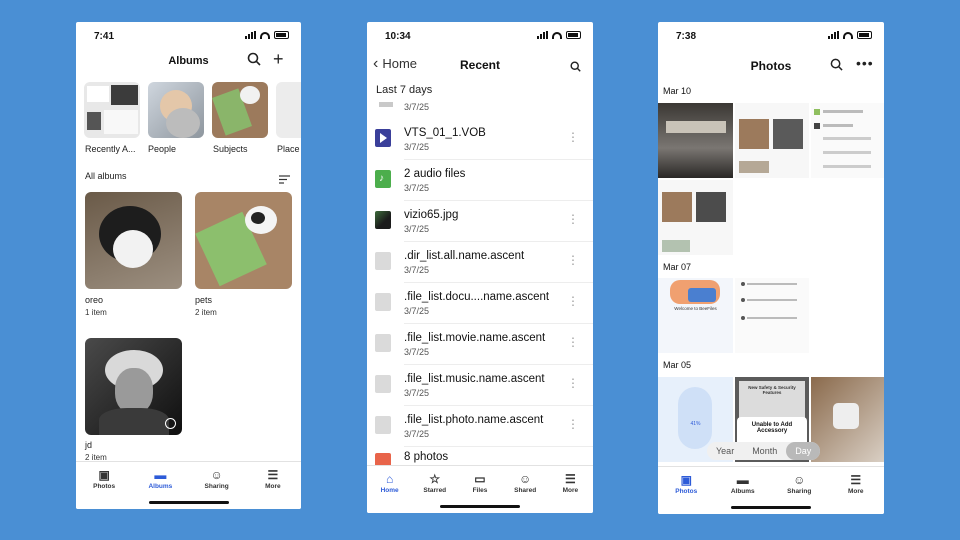 This screenshot has height=540, width=960. Describe the element at coordinates (480, 456) in the screenshot. I see `list-item: 8 photos` at that location.